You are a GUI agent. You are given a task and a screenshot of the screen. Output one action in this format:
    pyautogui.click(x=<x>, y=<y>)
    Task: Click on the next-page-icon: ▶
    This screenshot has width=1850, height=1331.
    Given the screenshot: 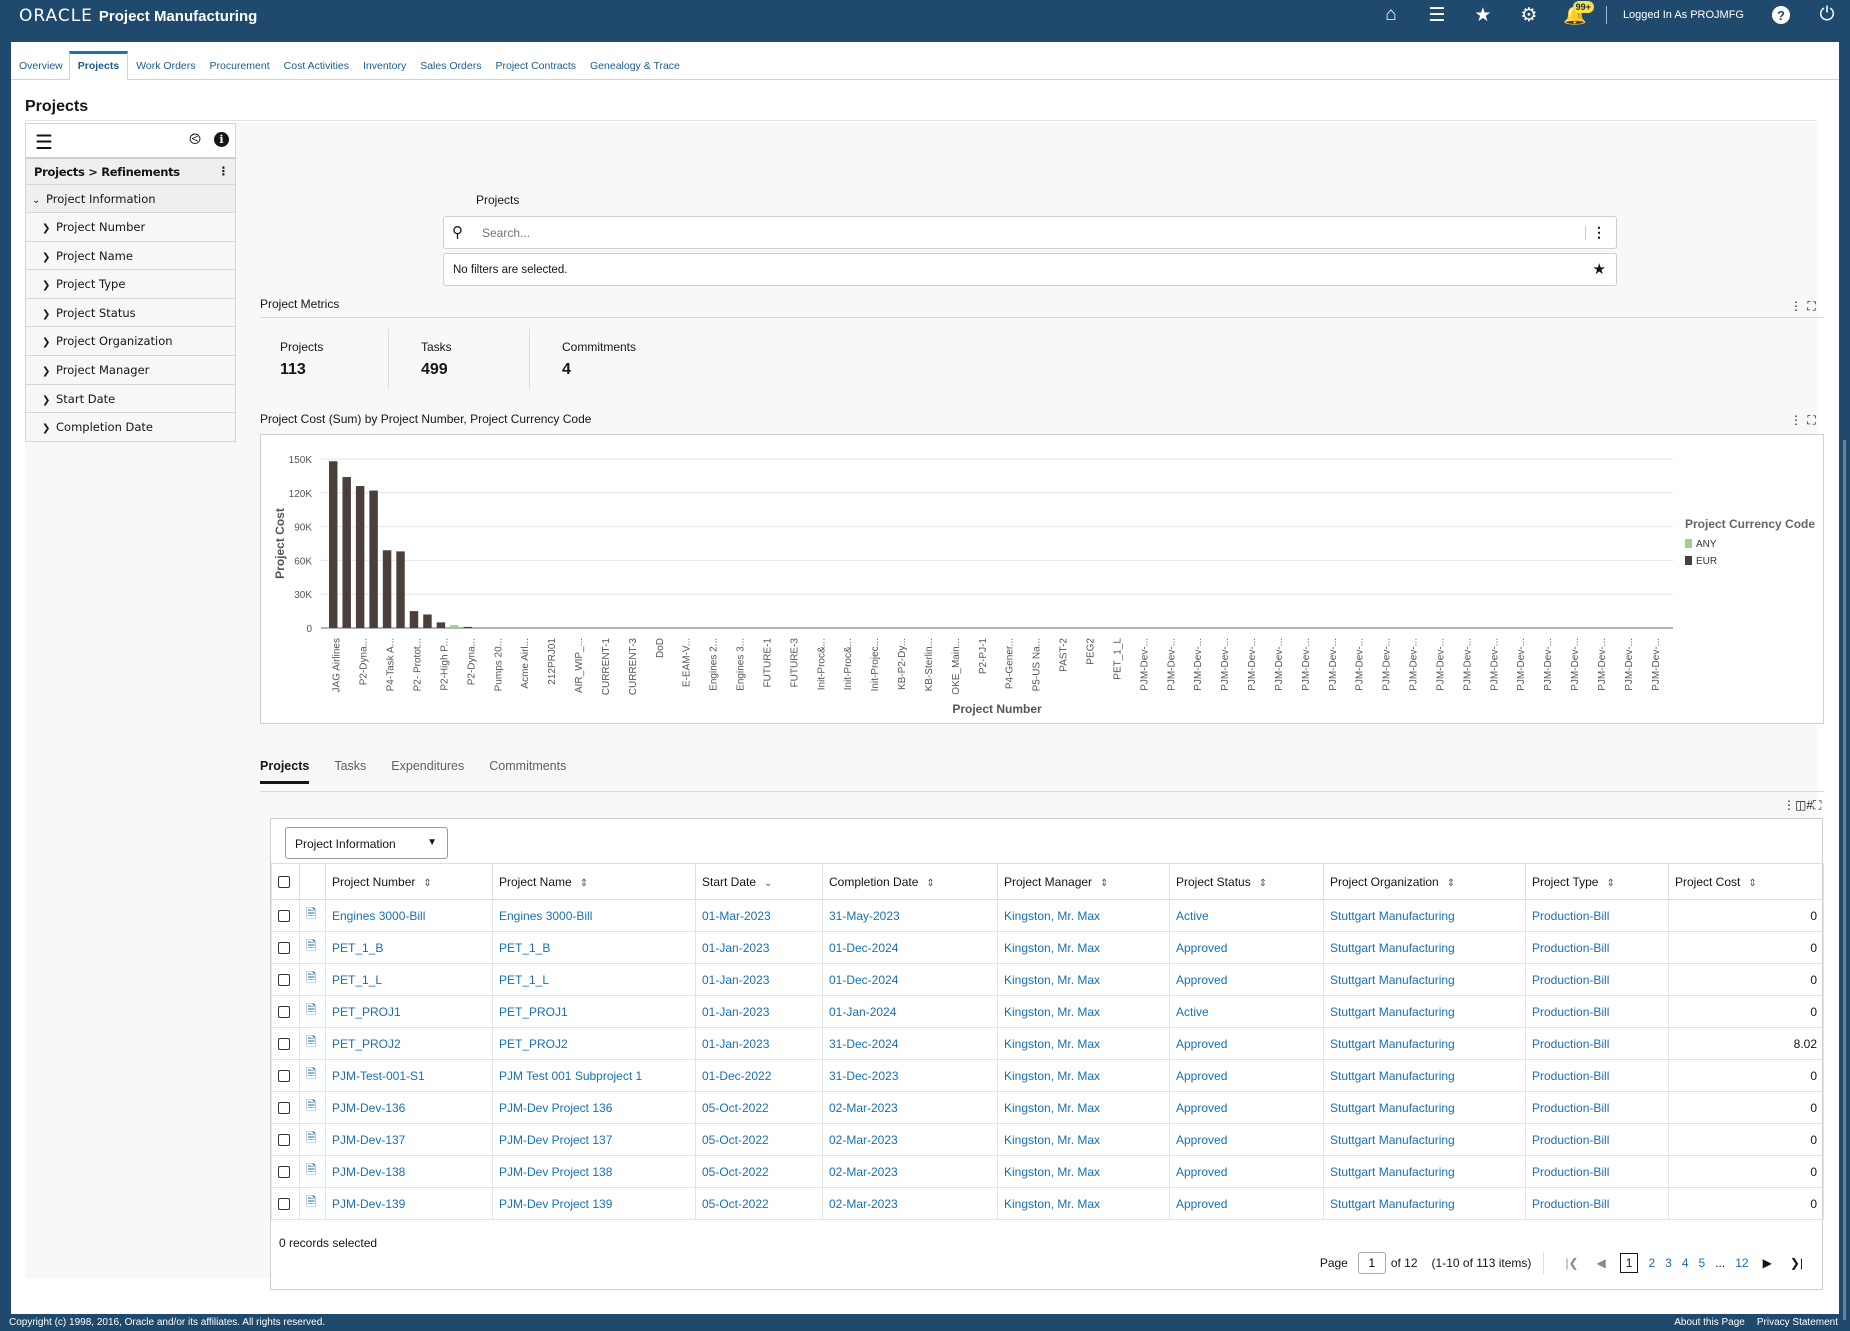 What is the action you would take?
    pyautogui.click(x=1767, y=1263)
    